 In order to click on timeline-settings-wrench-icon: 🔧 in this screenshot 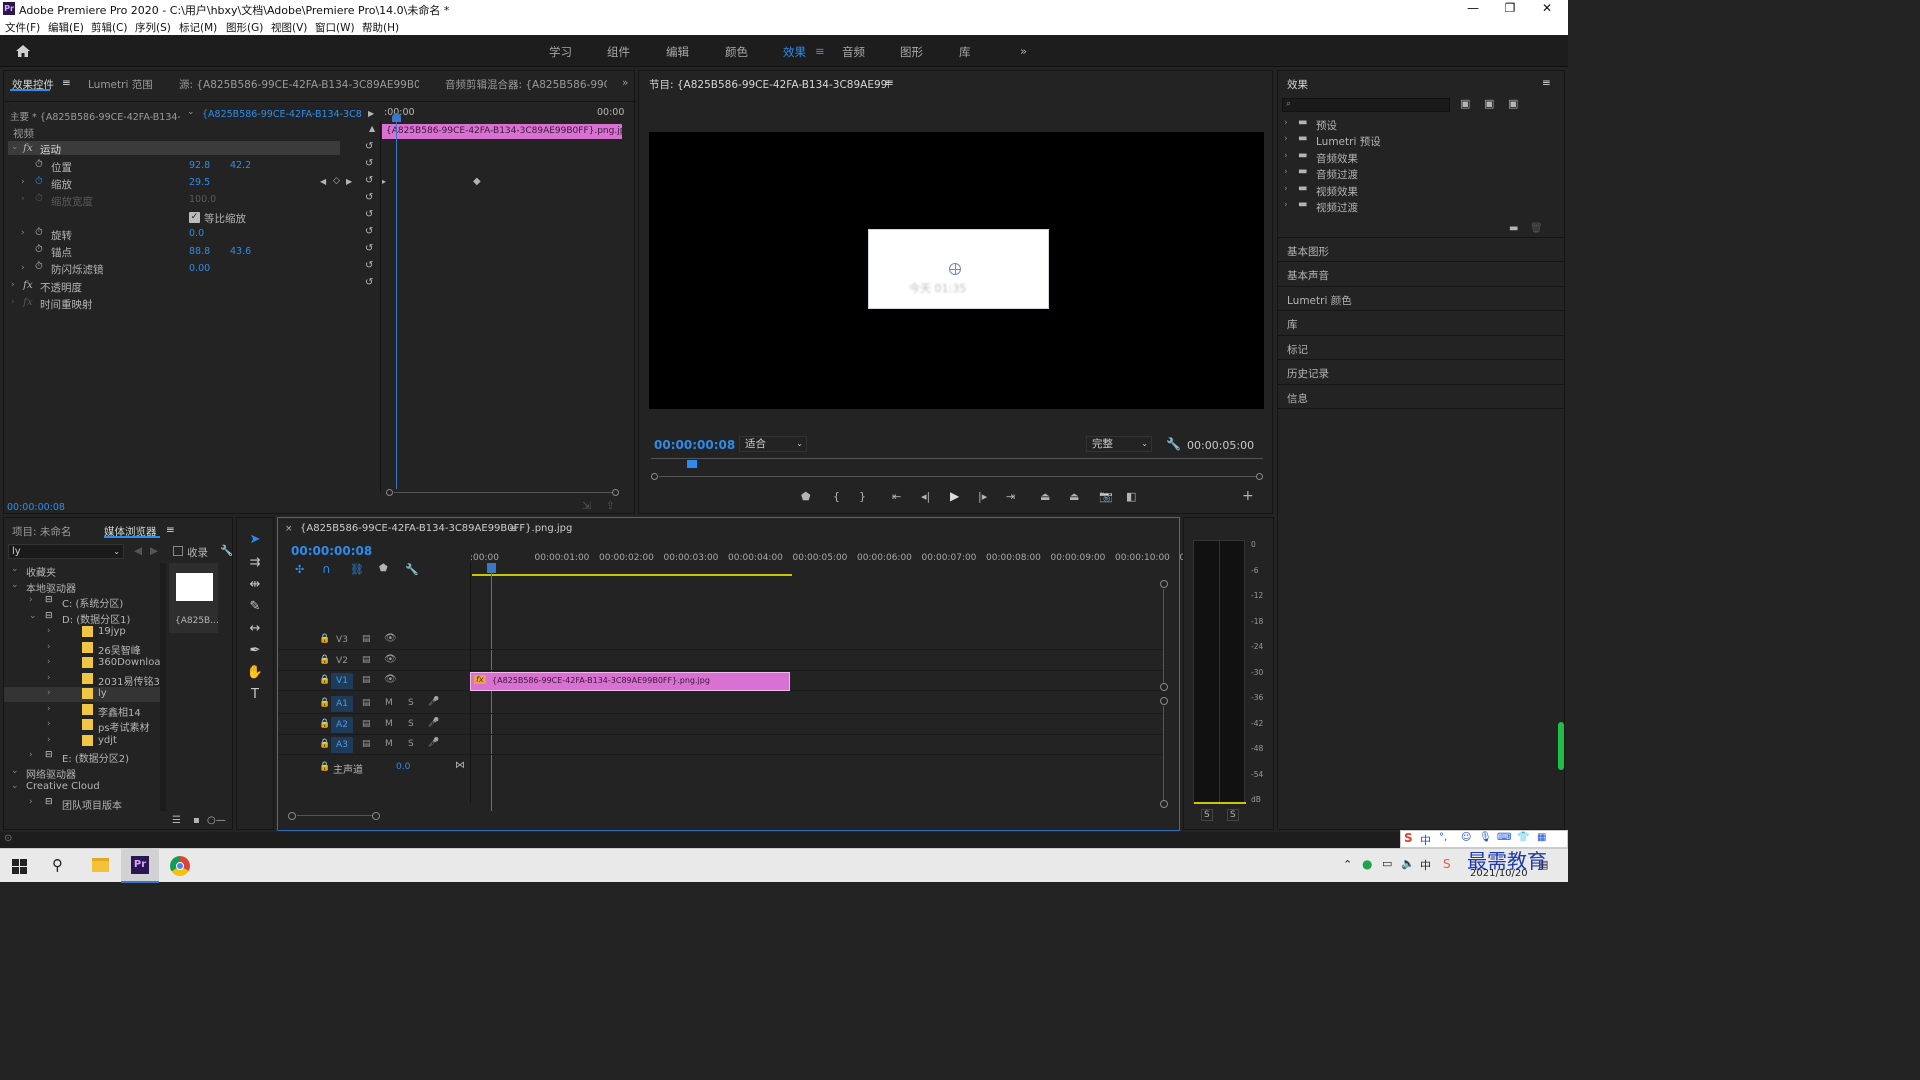, I will do `click(412, 569)`.